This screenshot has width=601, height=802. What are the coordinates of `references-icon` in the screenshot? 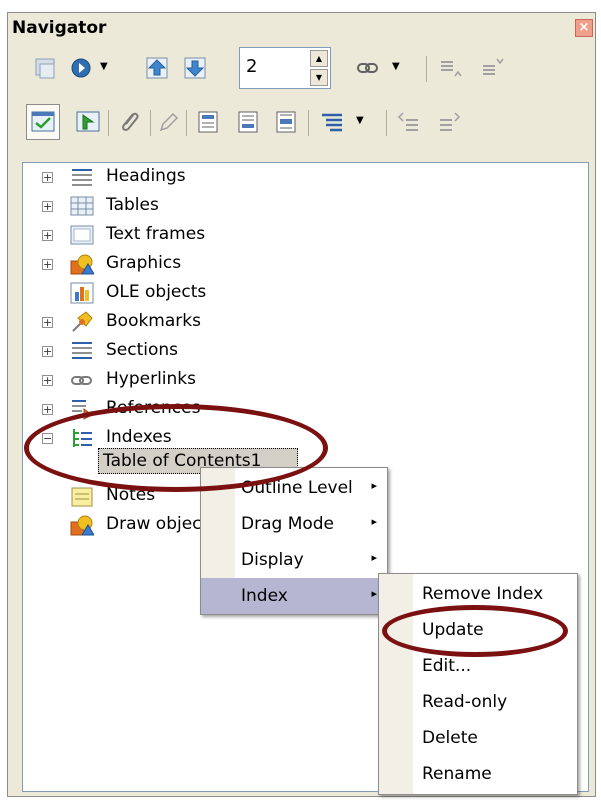 It's located at (82, 410).